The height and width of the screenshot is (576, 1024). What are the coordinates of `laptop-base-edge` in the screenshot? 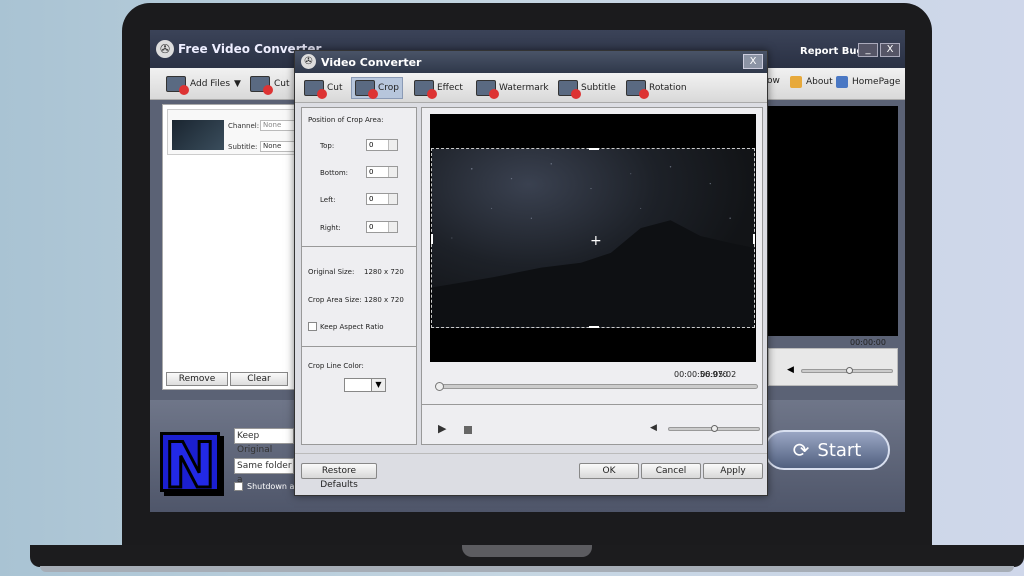 It's located at (527, 569).